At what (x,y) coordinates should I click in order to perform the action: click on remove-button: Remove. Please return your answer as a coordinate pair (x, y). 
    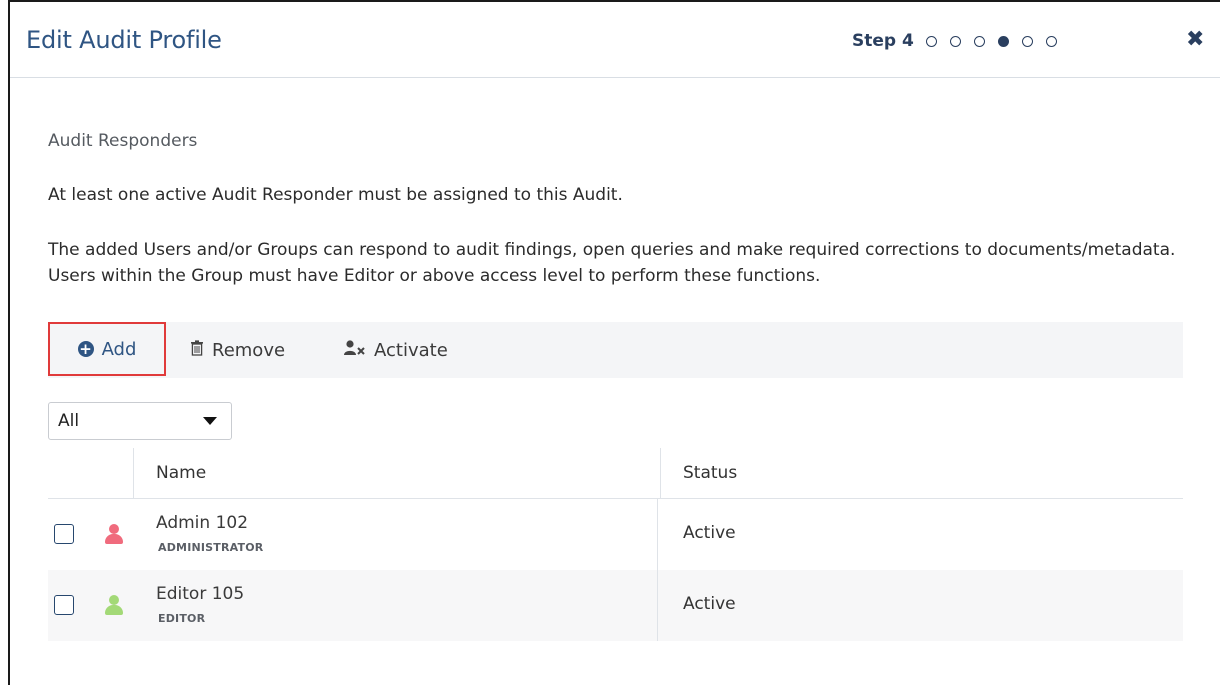
    Looking at the image, I should click on (237, 350).